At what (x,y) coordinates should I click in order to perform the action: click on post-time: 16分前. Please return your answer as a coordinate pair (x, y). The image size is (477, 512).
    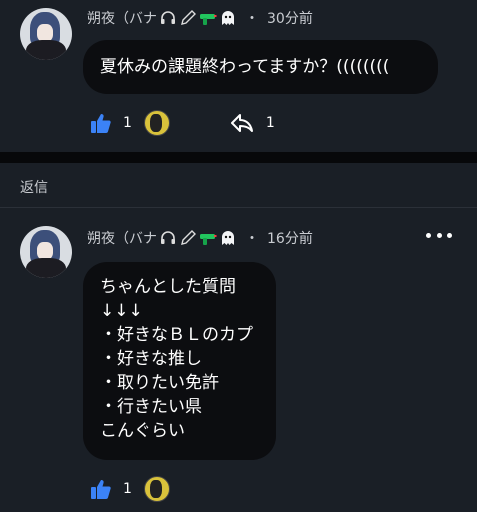
    Looking at the image, I should click on (290, 239).